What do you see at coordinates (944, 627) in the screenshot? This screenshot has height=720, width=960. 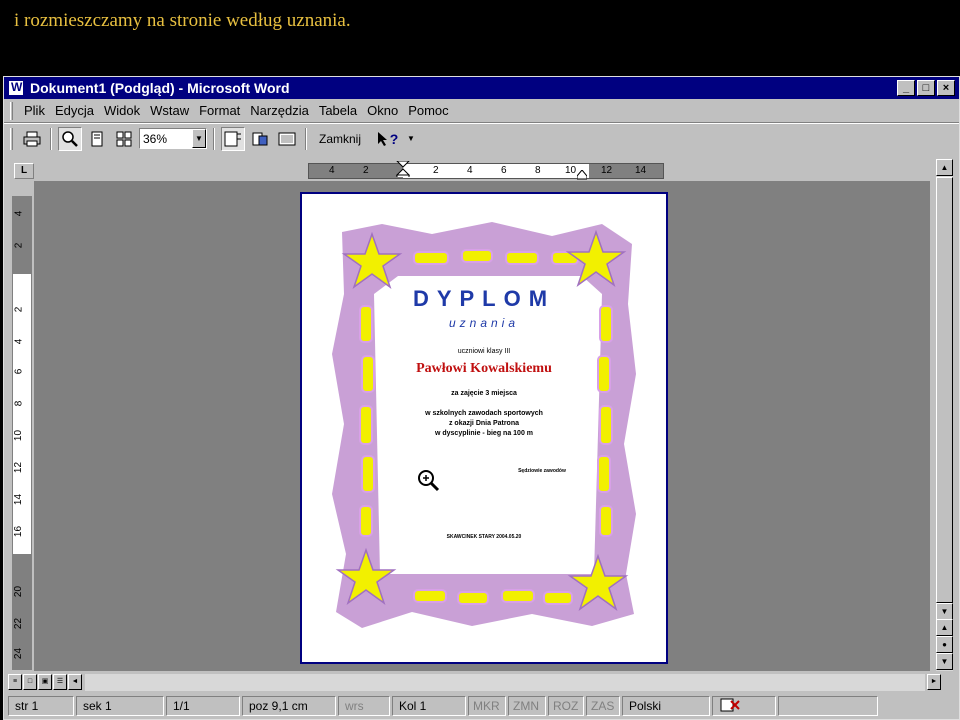 I see `previous-page-icon: ▲` at bounding box center [944, 627].